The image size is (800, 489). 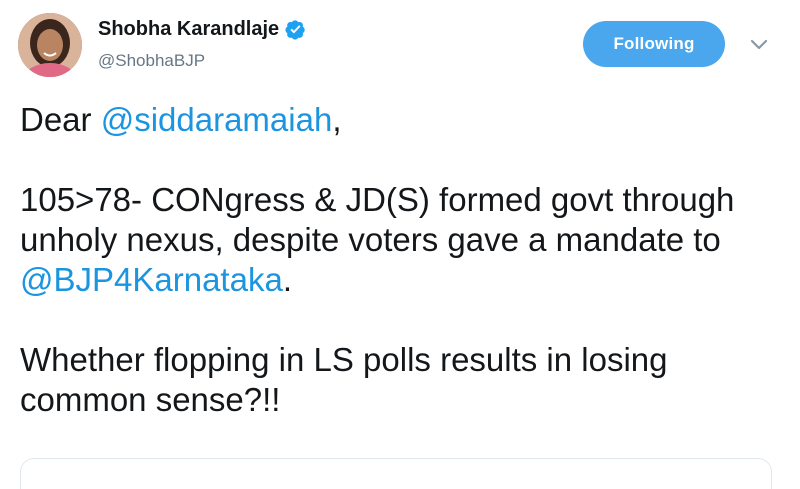 What do you see at coordinates (295, 30) in the screenshot?
I see `verified-badge-icon` at bounding box center [295, 30].